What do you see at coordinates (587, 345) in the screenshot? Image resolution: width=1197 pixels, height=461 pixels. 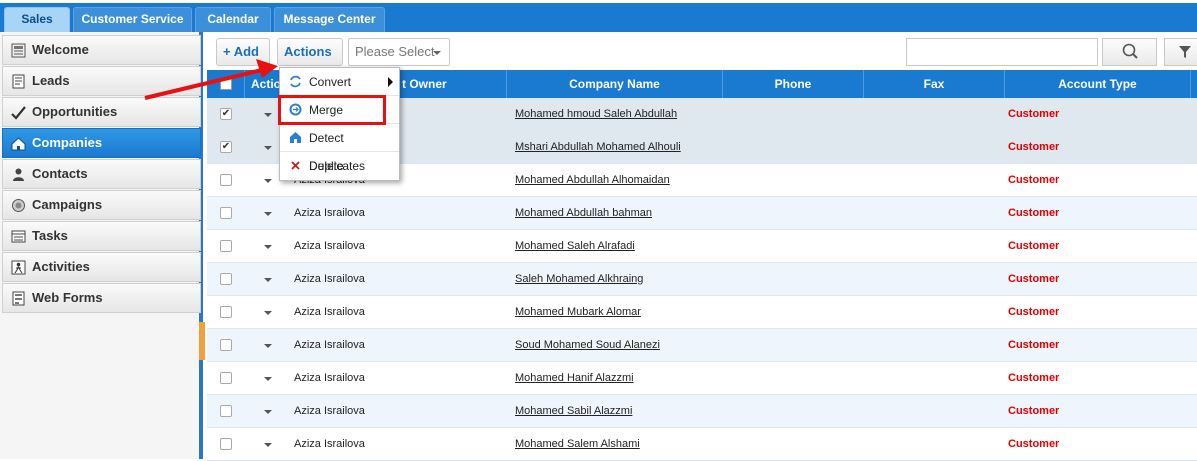 I see `company-name-link: Soud Mohamed Soud Alanezi` at bounding box center [587, 345].